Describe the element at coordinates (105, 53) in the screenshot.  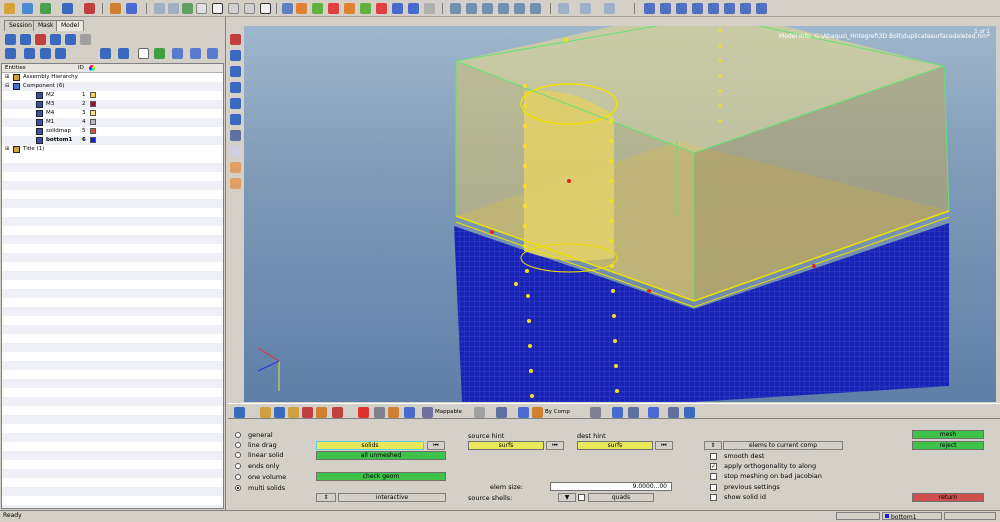
I see `comp-display-icon` at that location.